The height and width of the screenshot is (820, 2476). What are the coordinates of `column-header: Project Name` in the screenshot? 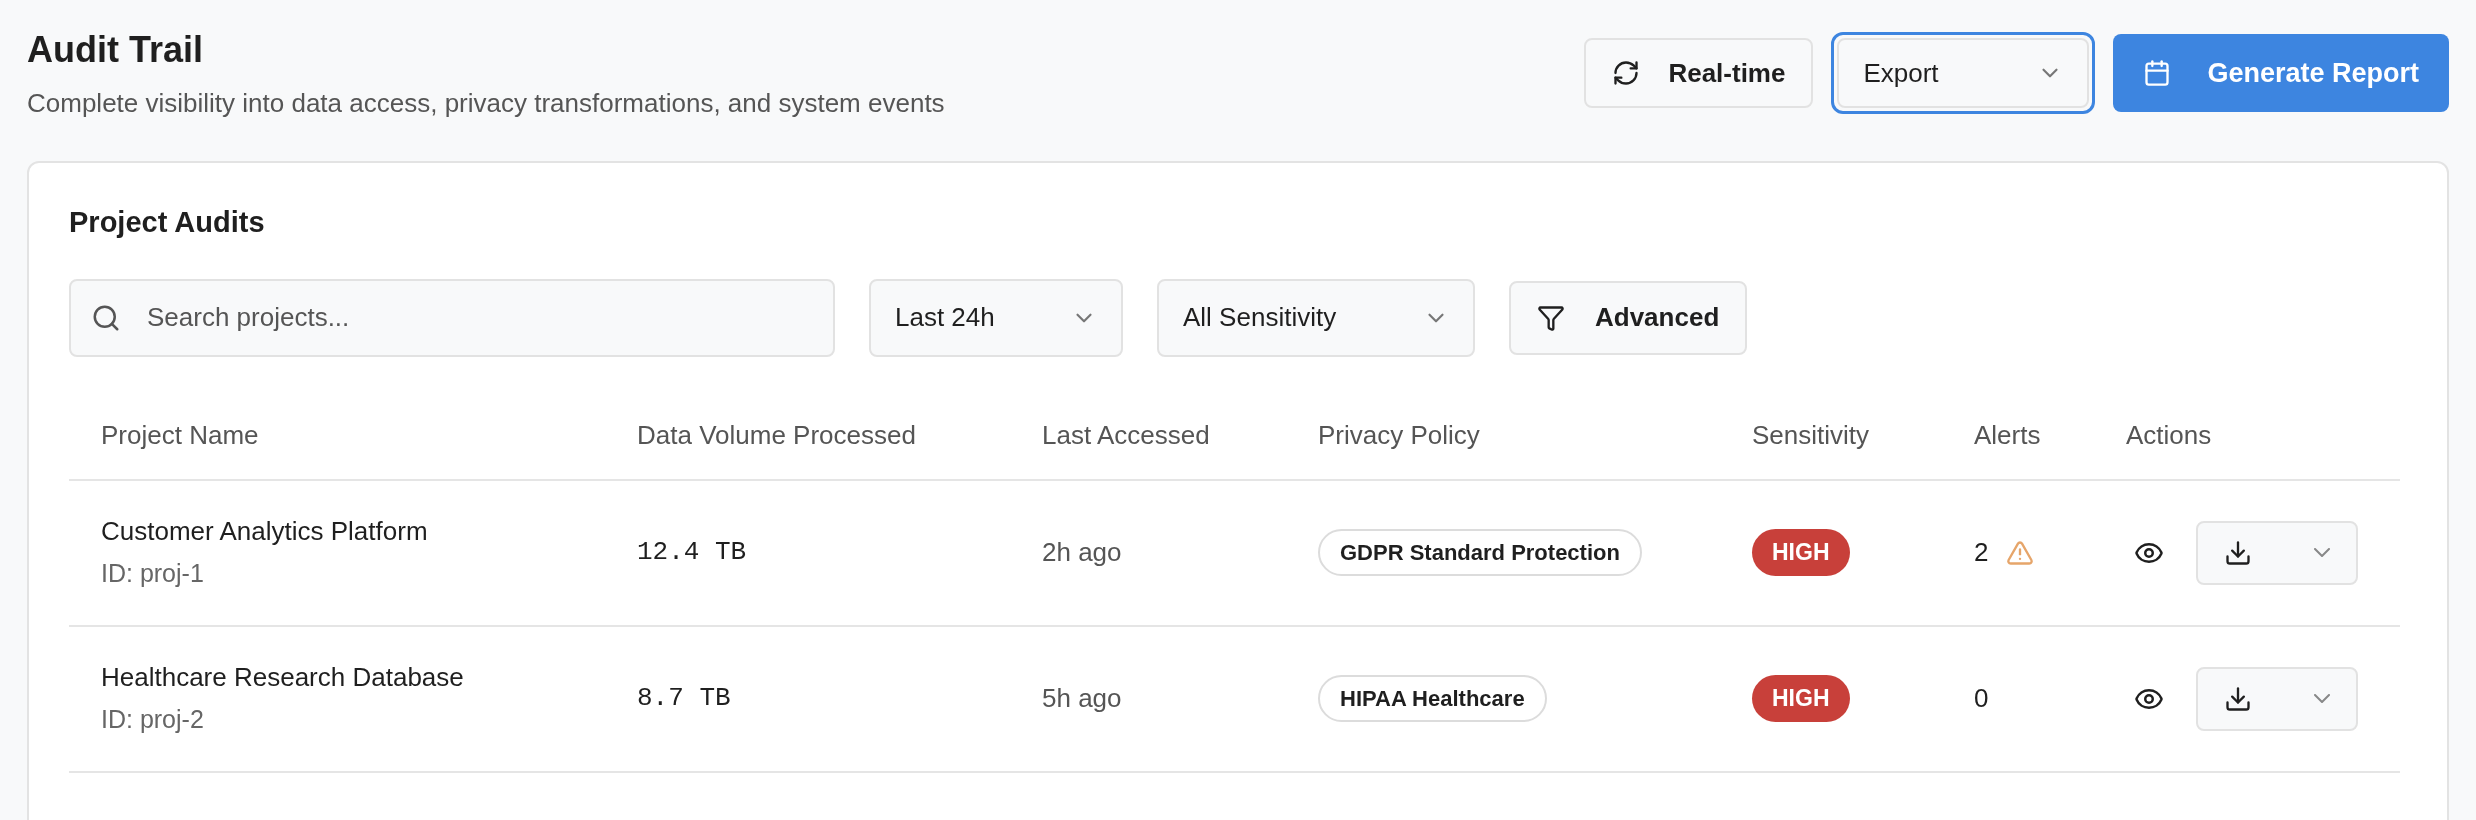 It's located at (179, 435).